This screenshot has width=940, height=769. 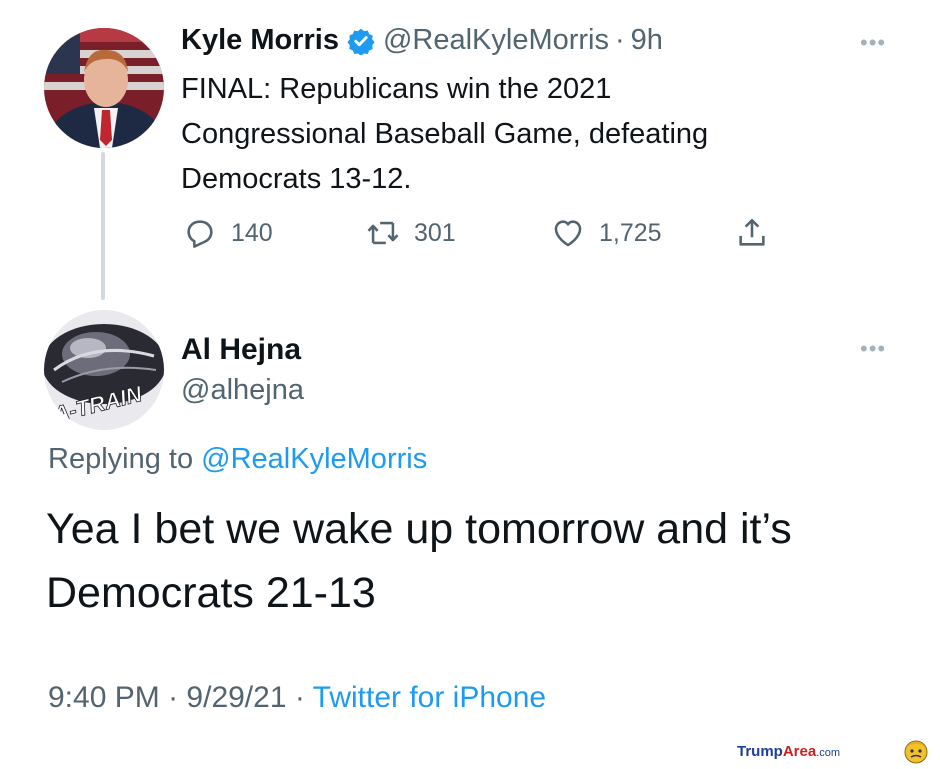 I want to click on thread-connector-line, so click(x=103, y=226).